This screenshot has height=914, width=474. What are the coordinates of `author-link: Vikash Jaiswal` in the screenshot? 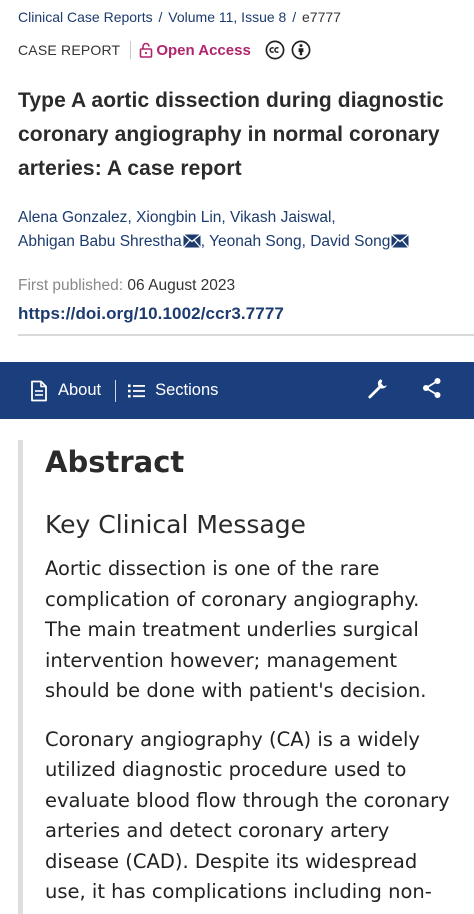 It's located at (280, 217).